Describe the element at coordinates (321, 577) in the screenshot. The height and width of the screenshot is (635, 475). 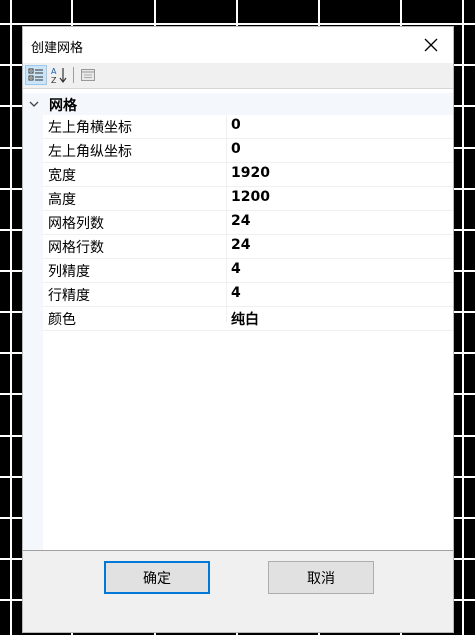
I see `cancel-button: 取消` at that location.